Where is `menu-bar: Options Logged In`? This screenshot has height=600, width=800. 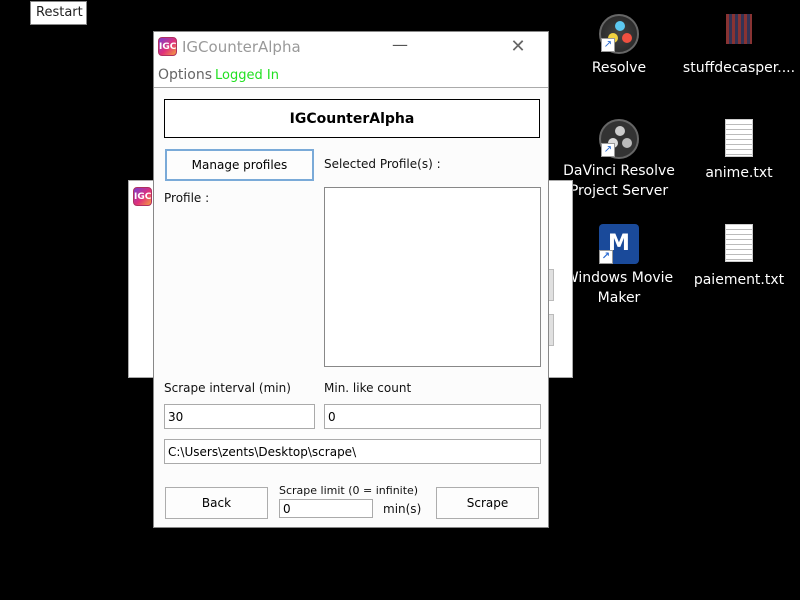
menu-bar: Options Logged In is located at coordinates (351, 75).